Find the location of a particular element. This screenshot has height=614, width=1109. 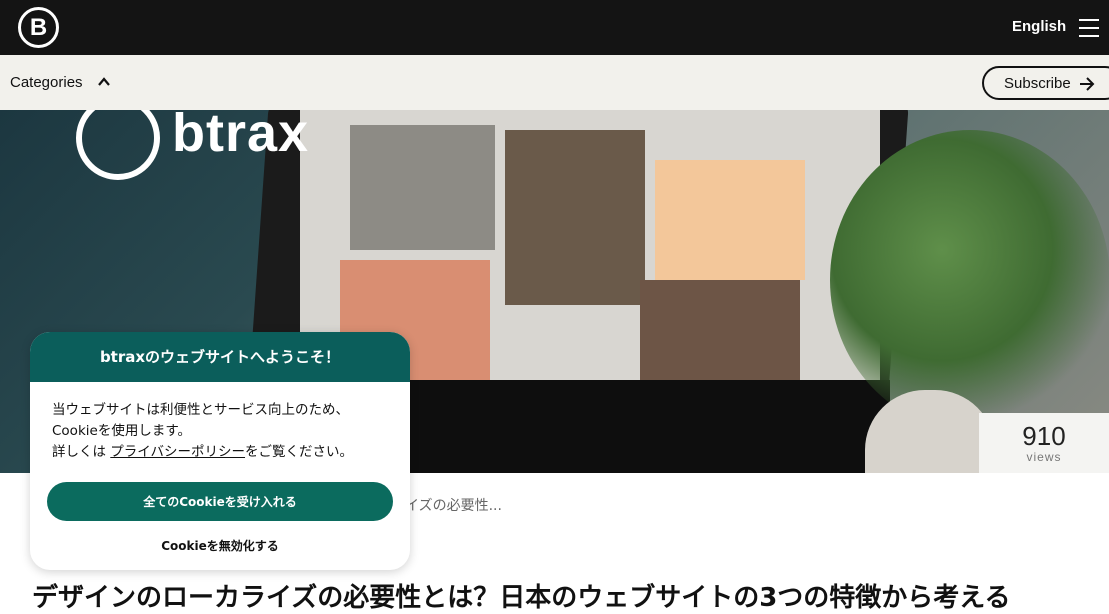

disable-cookies-label: Cookieを無効化する is located at coordinates (220, 546).